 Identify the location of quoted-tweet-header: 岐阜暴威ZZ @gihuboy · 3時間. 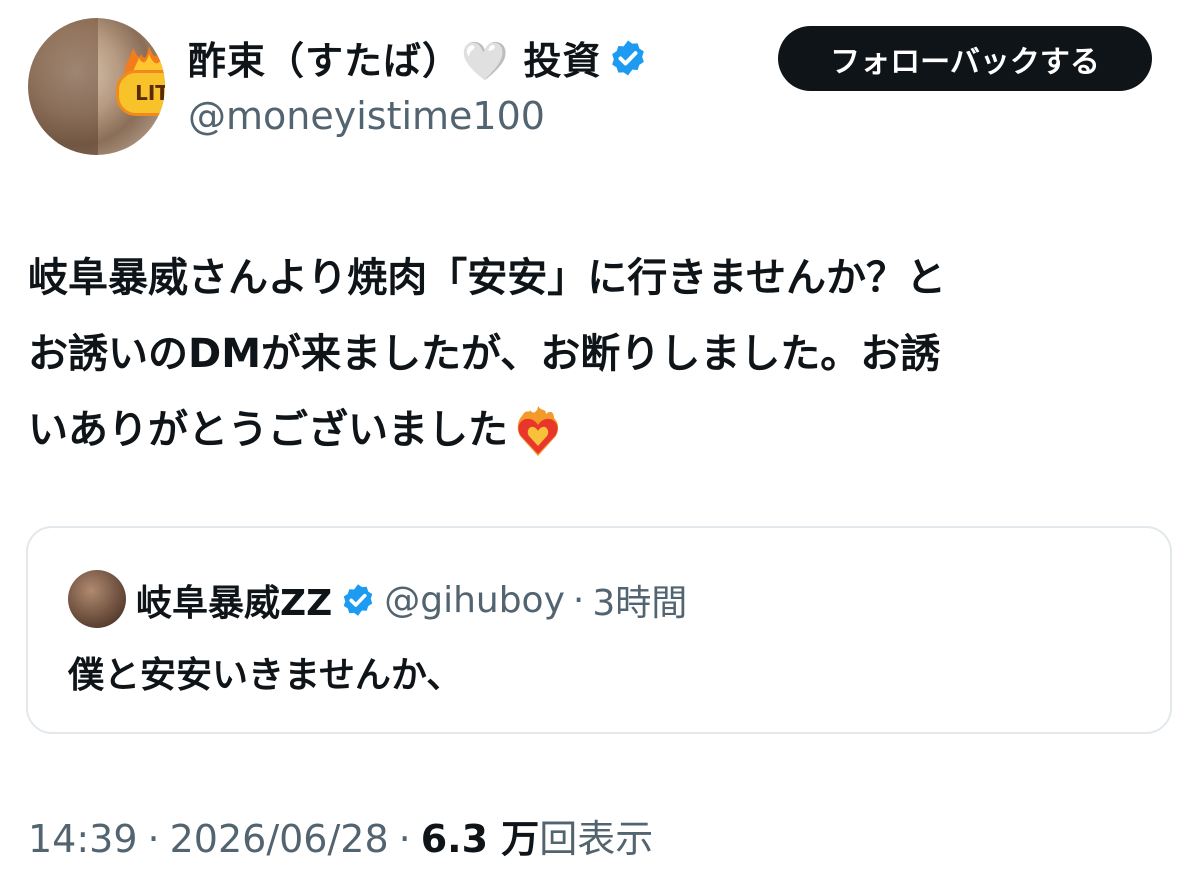
(411, 600).